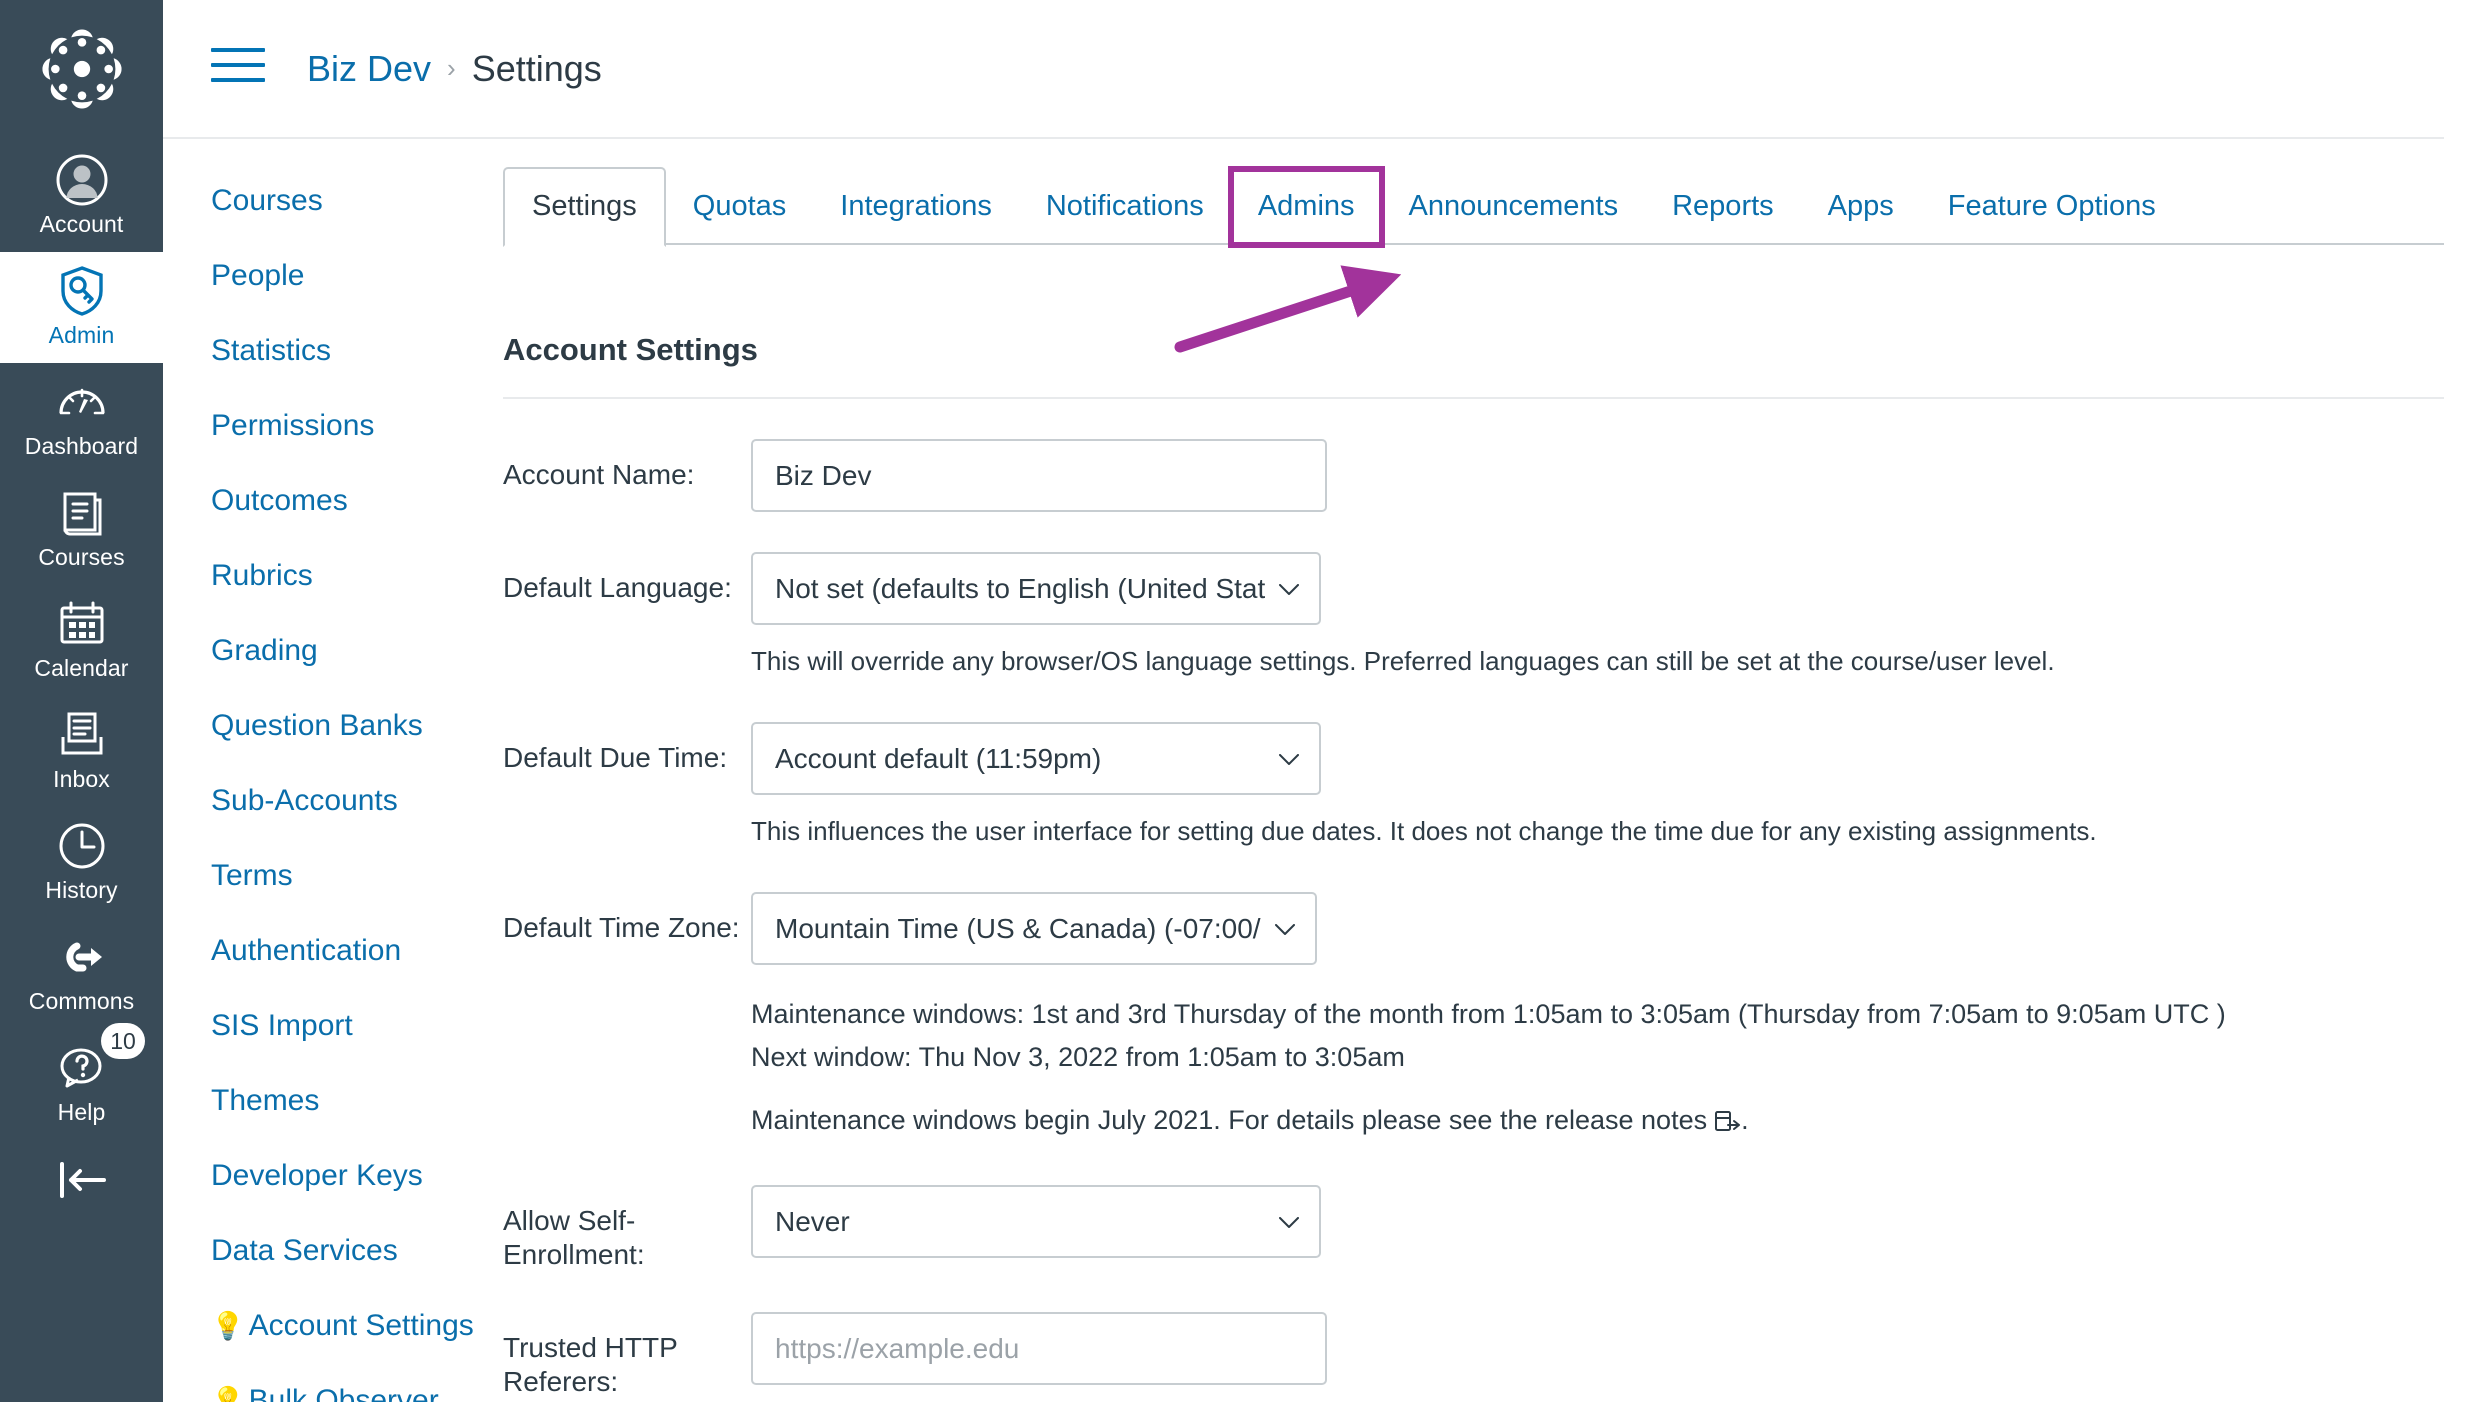 The width and height of the screenshot is (2492, 1402). I want to click on default-due-time-select: Account default (11:59pm), so click(1036, 758).